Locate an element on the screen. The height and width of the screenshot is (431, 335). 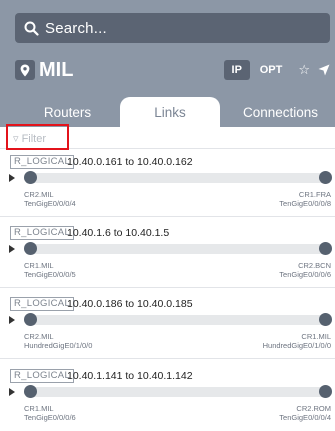
node-a-label: CR1.MIL TenGigE0/0/0/5 is located at coordinates (50, 270).